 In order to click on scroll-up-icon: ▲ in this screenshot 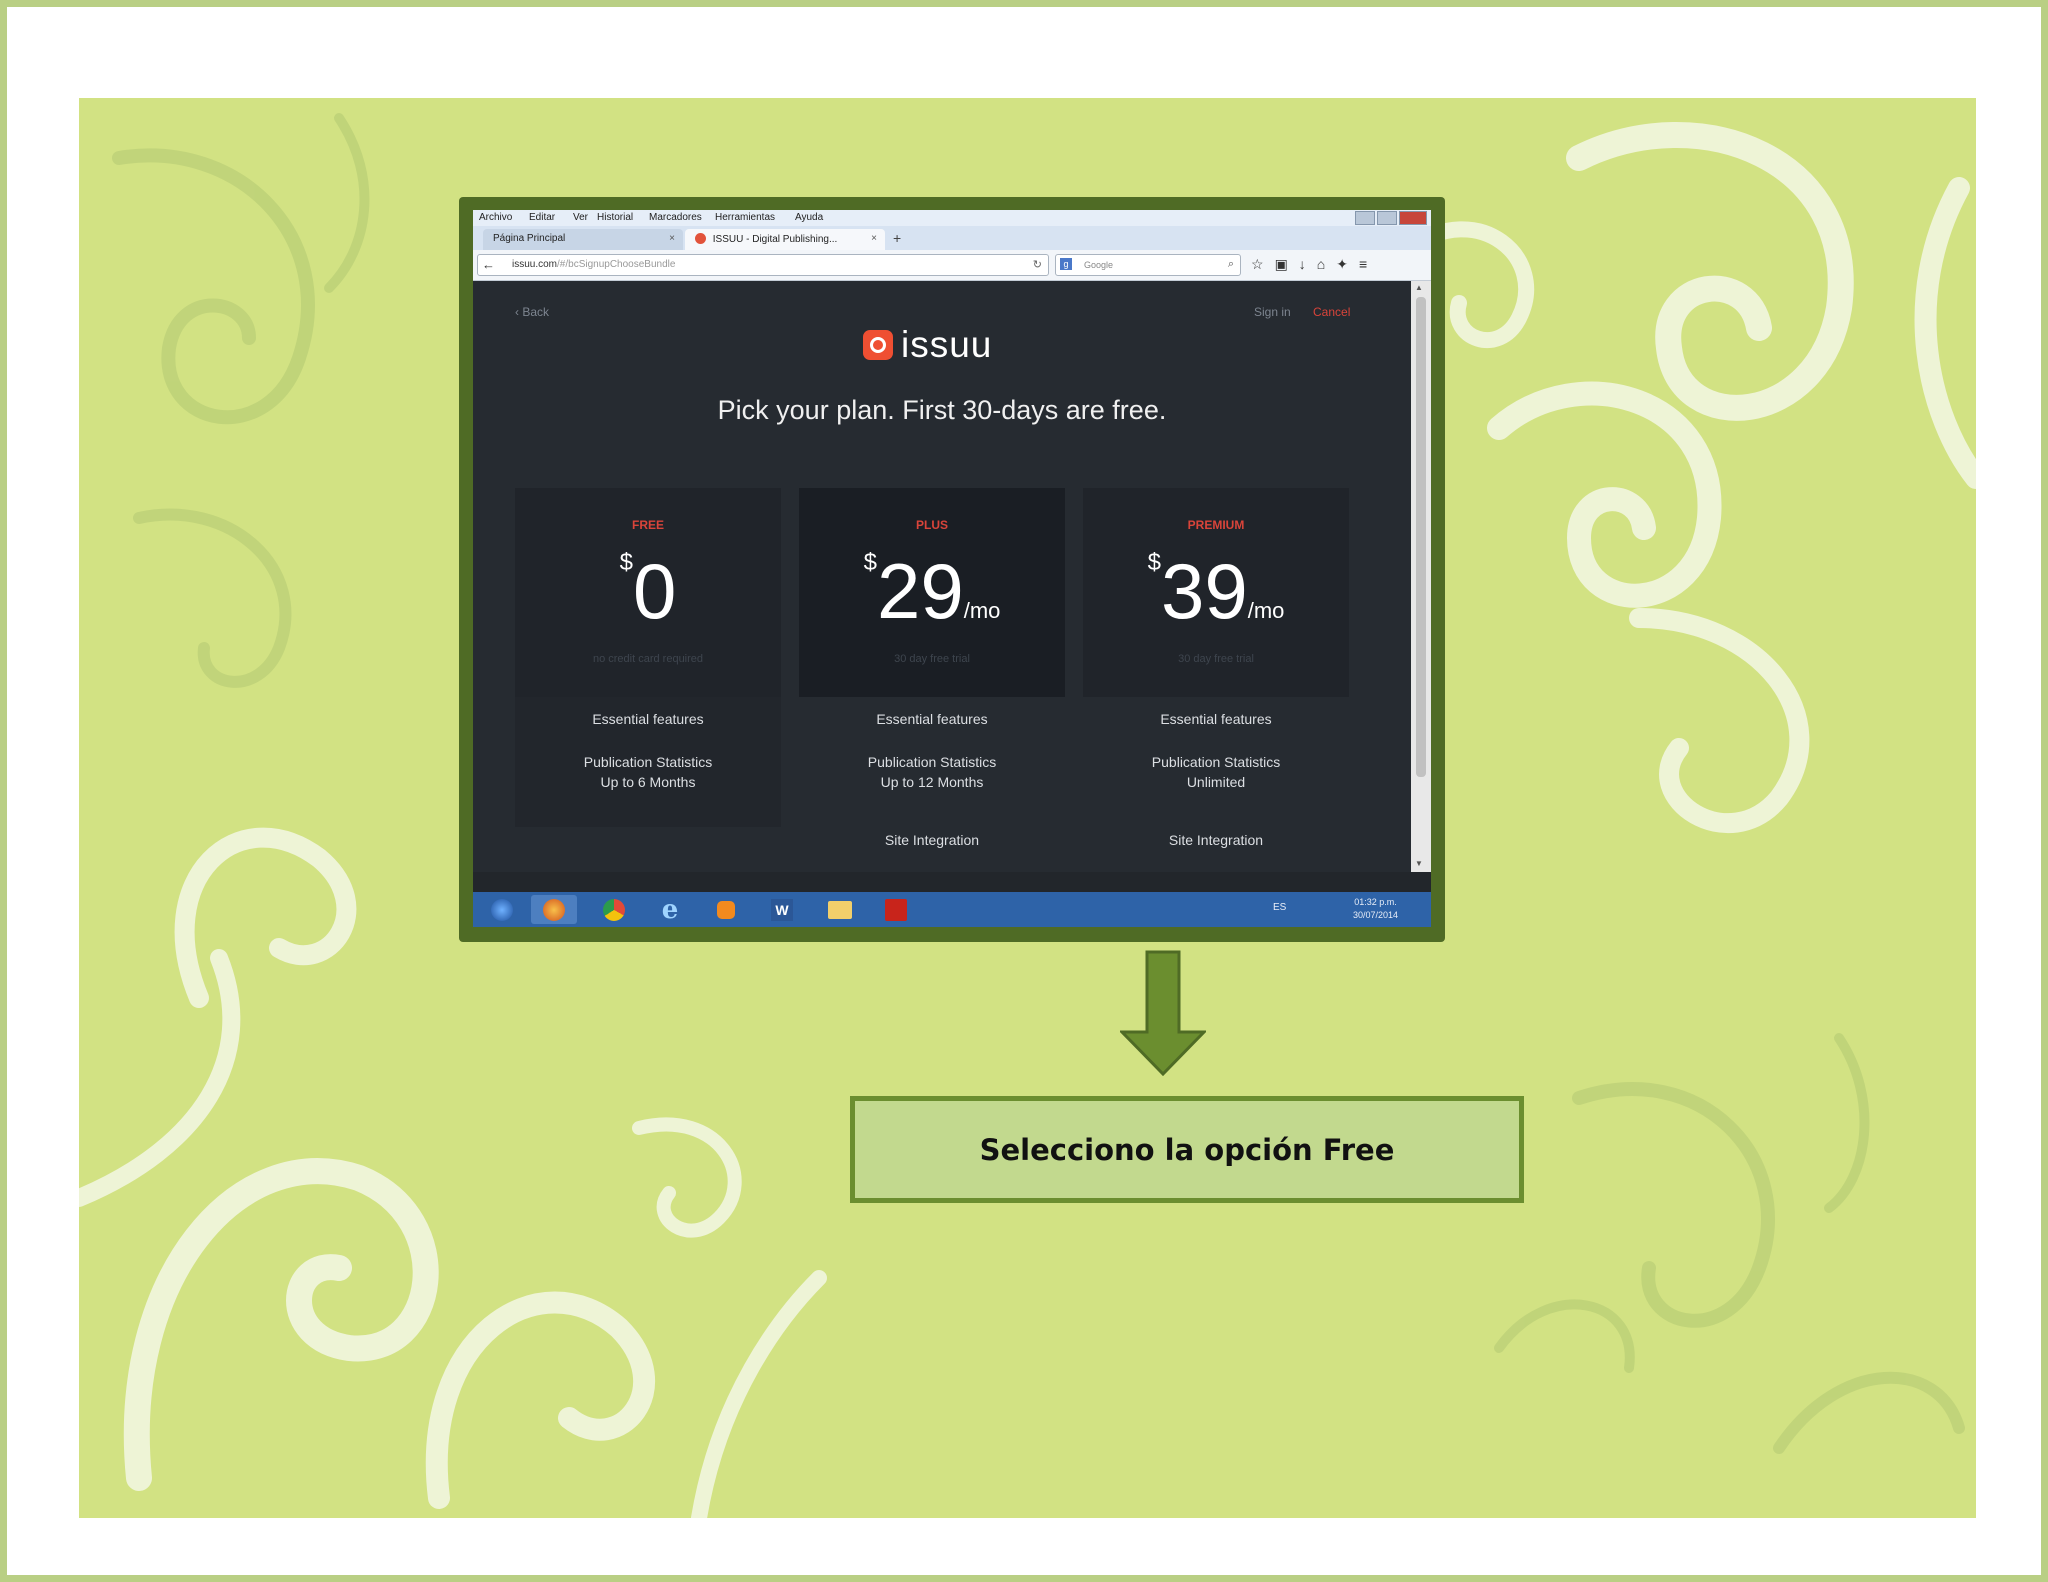, I will do `click(1419, 287)`.